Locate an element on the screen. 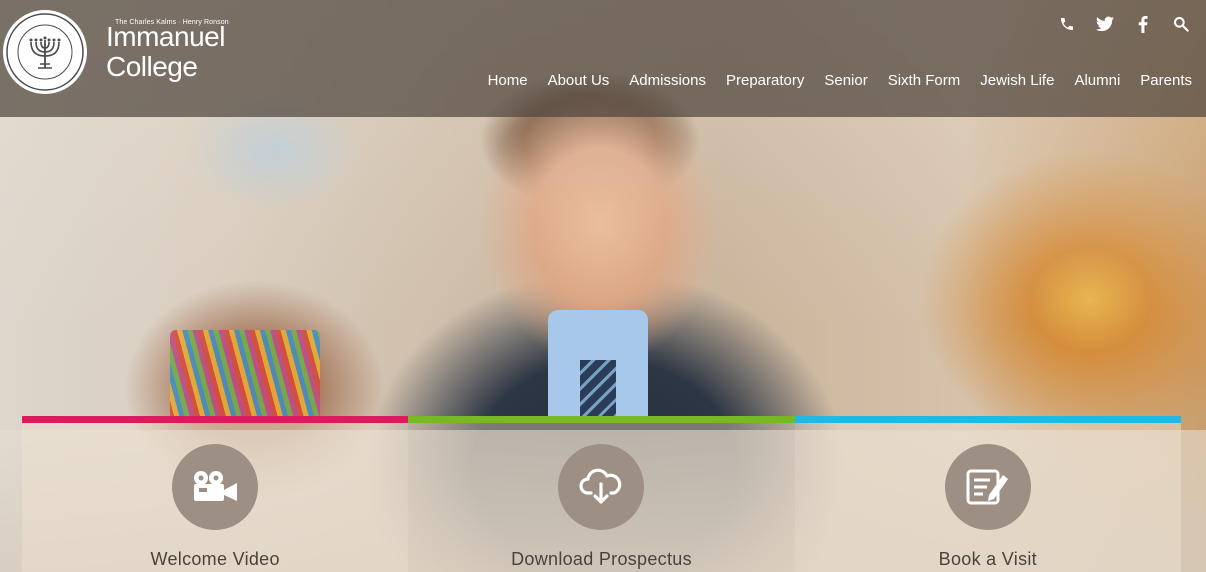 This screenshot has width=1206, height=572. twitter-icon is located at coordinates (1105, 24).